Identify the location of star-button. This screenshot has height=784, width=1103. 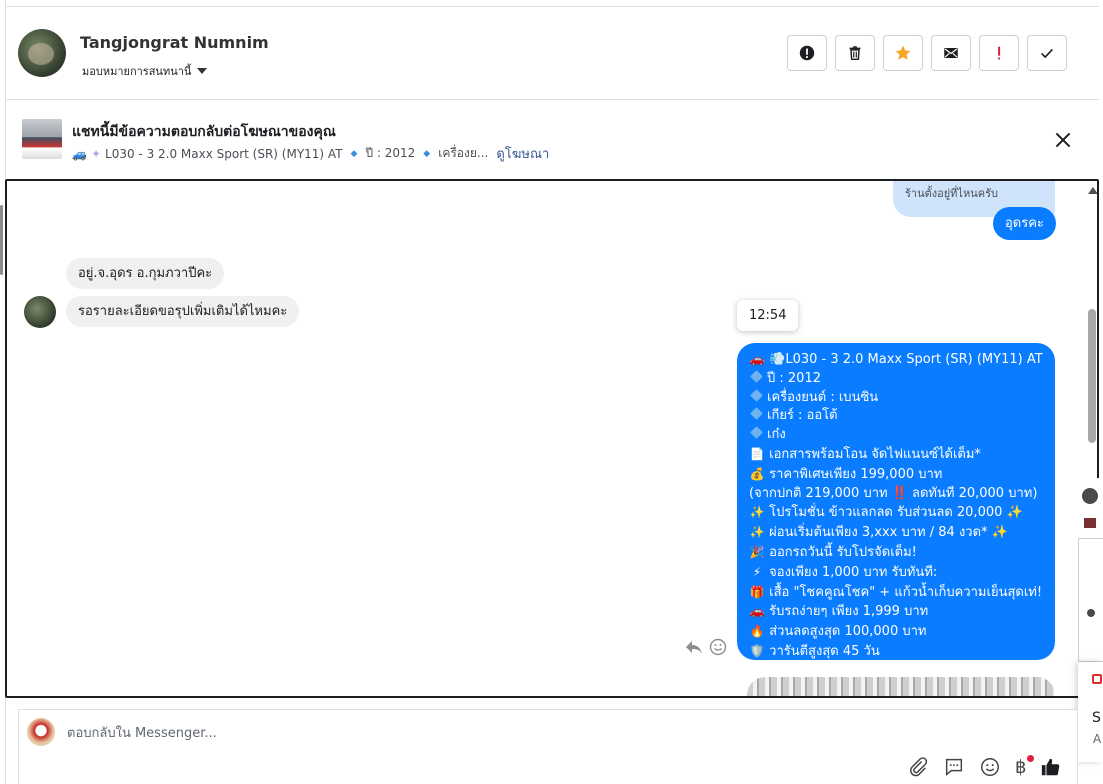
(903, 53).